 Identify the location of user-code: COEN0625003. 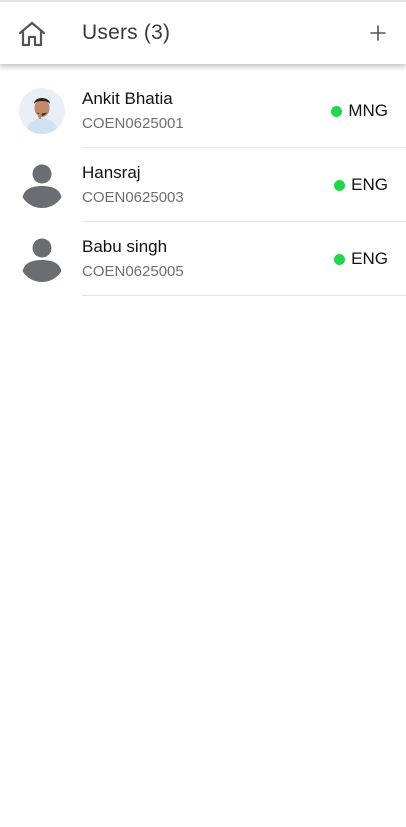
(133, 197).